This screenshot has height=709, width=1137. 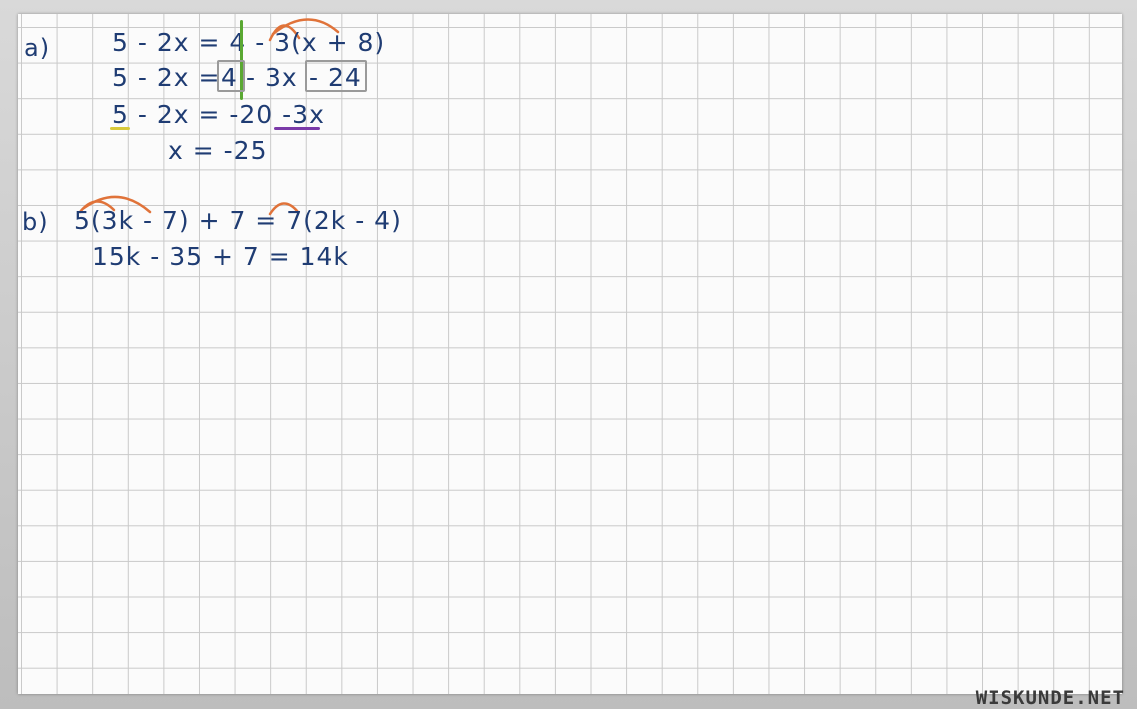 I want to click on equation-a-line4: x = -25, so click(x=218, y=150).